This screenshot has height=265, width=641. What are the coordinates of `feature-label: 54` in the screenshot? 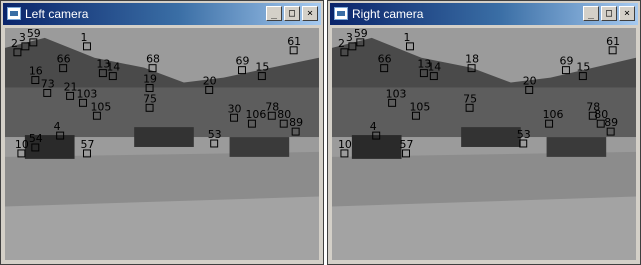 It's located at (36, 138).